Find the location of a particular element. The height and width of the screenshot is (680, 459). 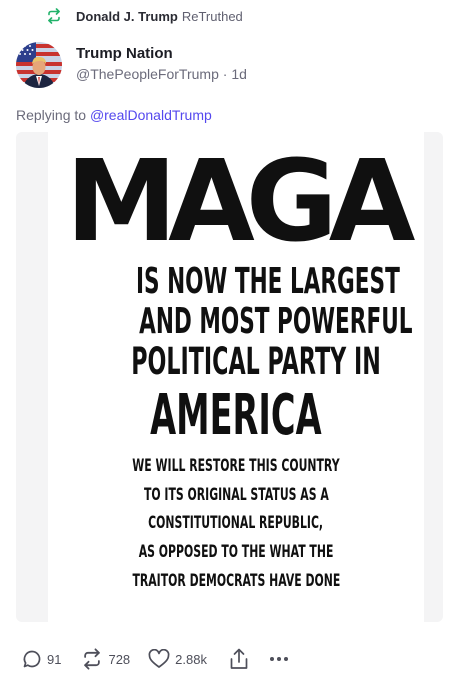

more-options-button is located at coordinates (279, 659).